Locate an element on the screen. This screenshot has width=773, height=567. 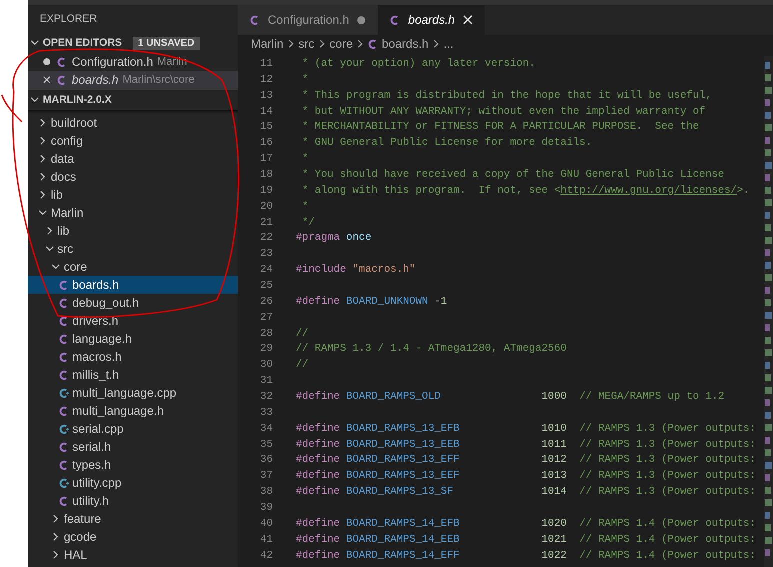
code-line: * You should have received a copy of the GNU General Public License is located at coordinates (512, 174).